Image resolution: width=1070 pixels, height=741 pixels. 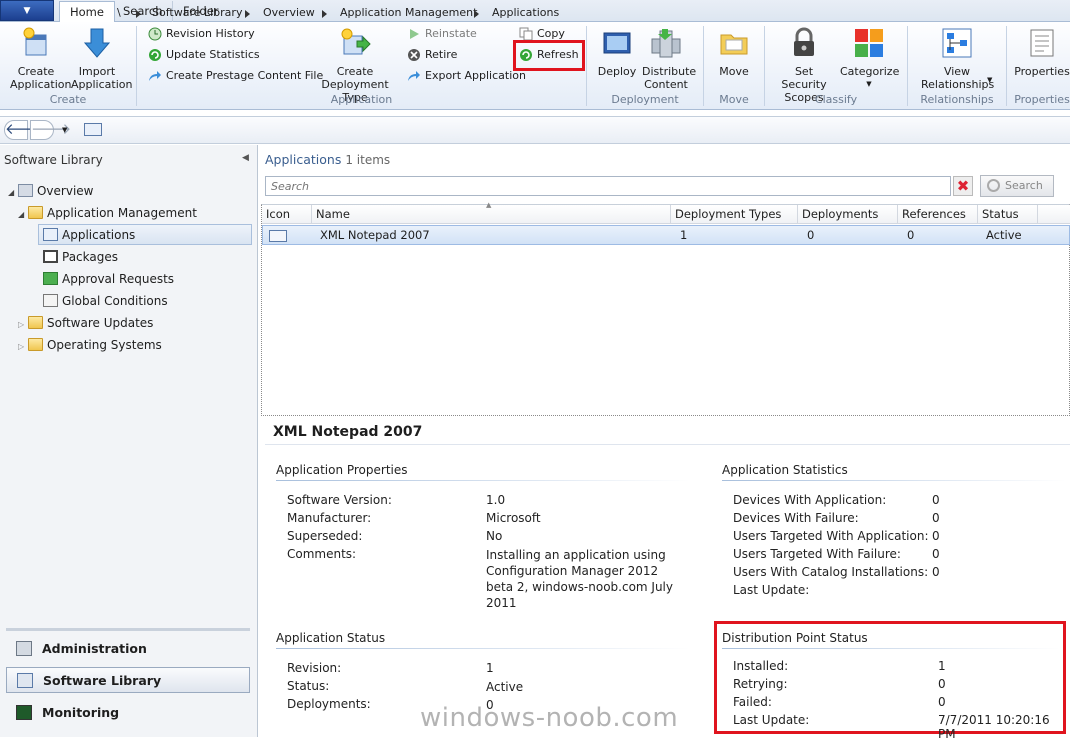 I want to click on revision-history-button: Revision History, so click(x=201, y=34).